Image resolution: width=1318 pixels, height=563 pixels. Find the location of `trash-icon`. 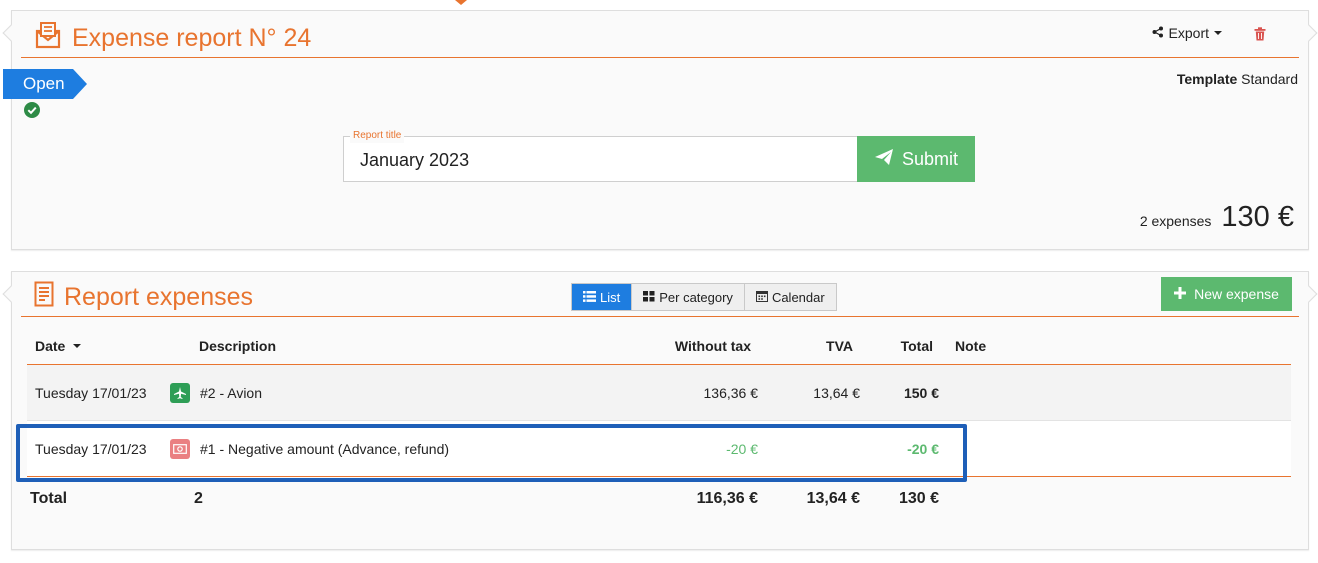

trash-icon is located at coordinates (1260, 36).